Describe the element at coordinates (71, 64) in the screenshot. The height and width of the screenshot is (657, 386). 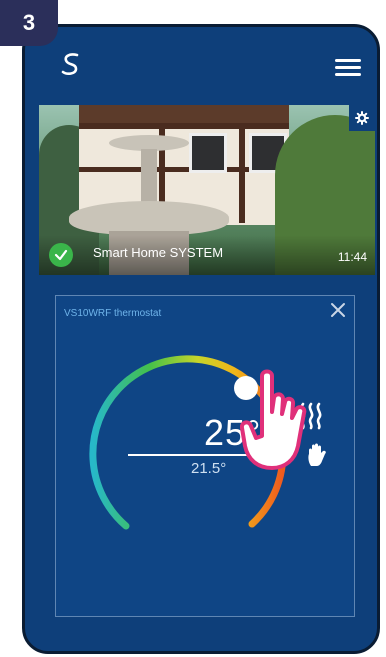
I see `s-logo-icon` at that location.